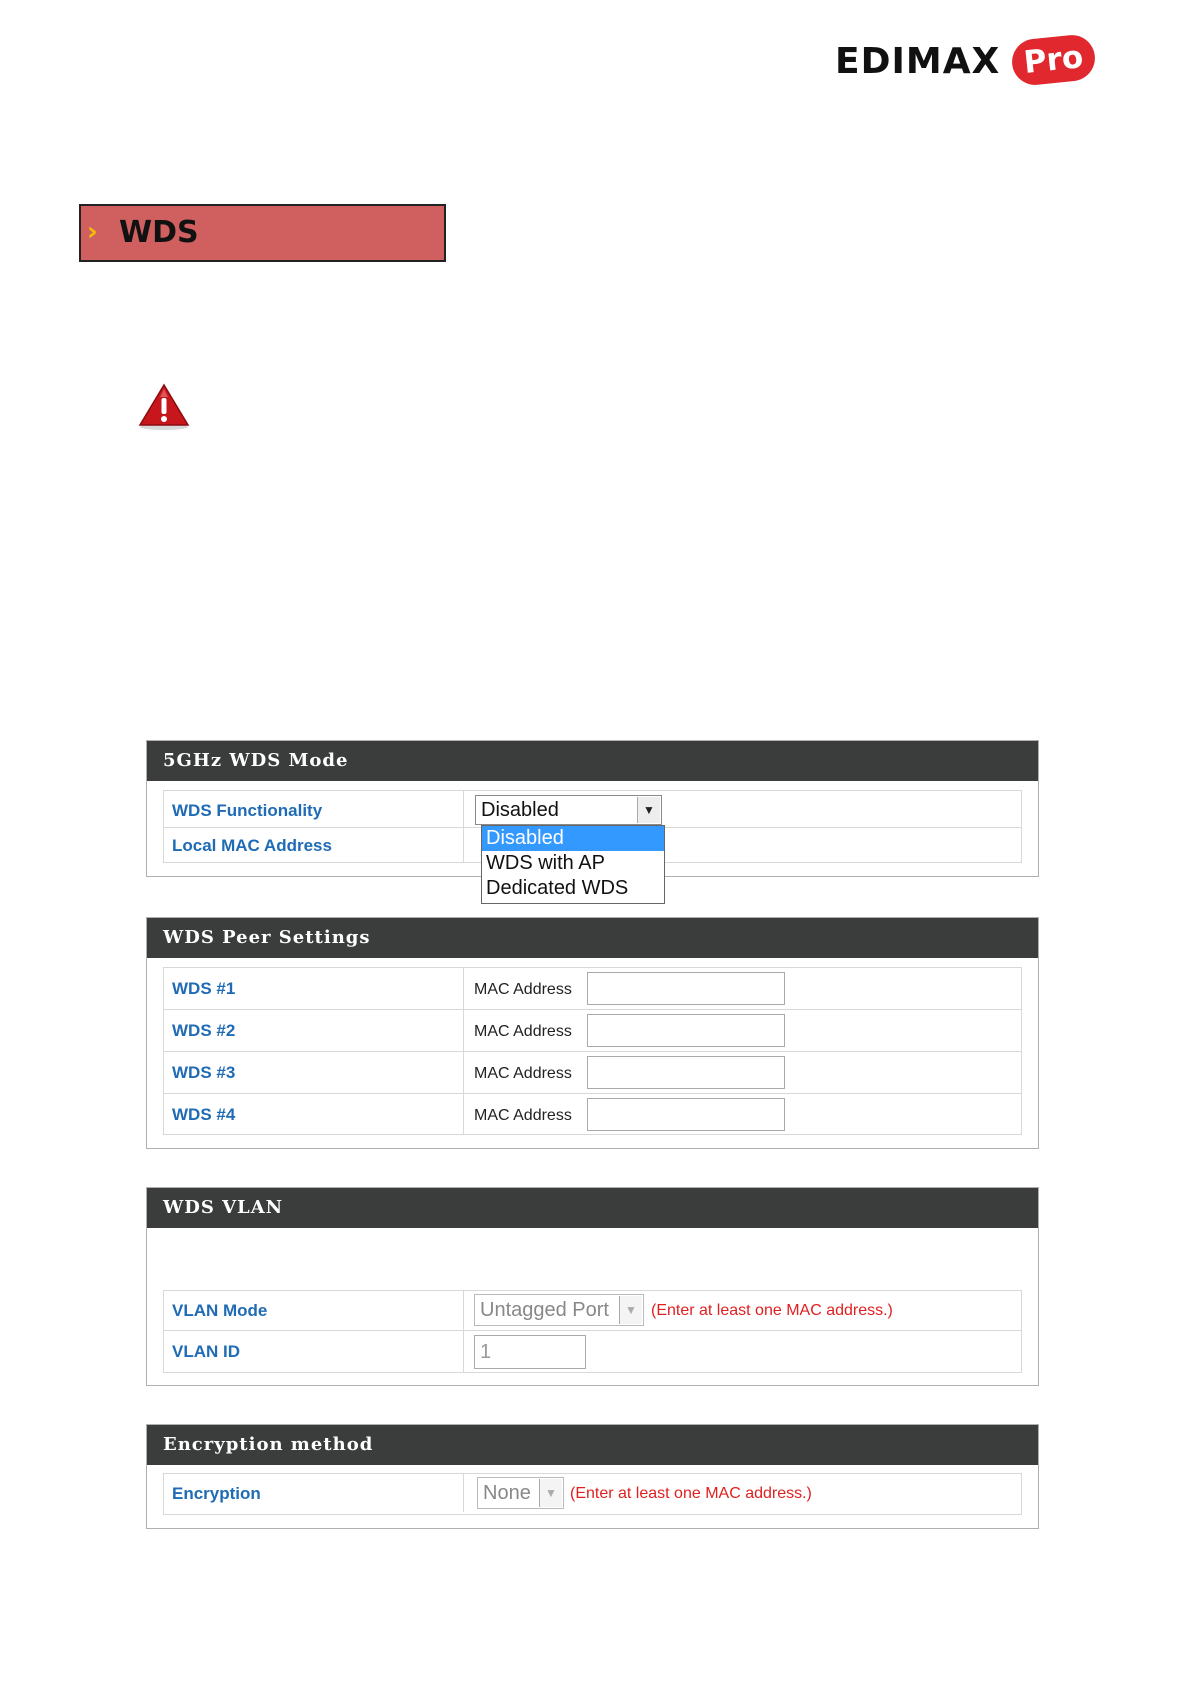  Describe the element at coordinates (691, 1493) in the screenshot. I see `encryption-hint: (Enter at least one MAC address.)` at that location.